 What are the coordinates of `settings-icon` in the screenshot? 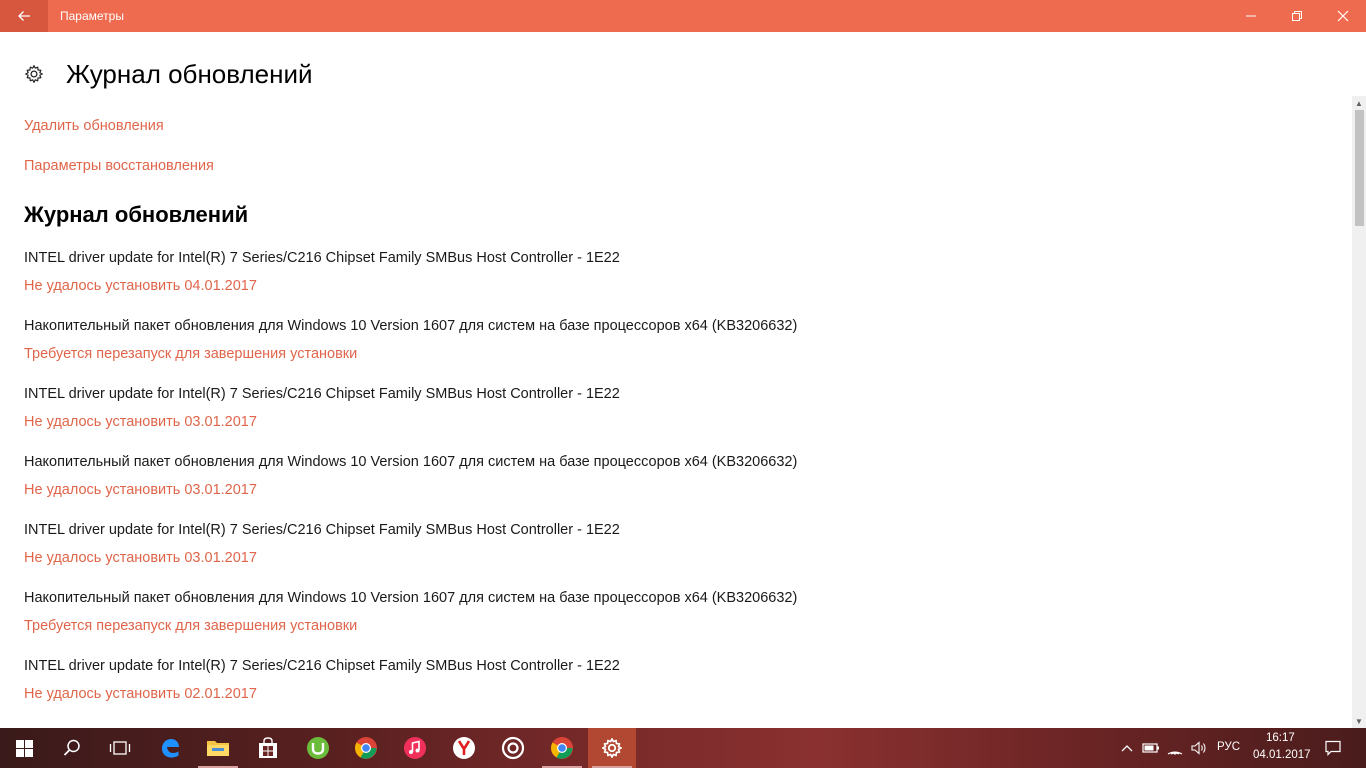 It's located at (612, 748).